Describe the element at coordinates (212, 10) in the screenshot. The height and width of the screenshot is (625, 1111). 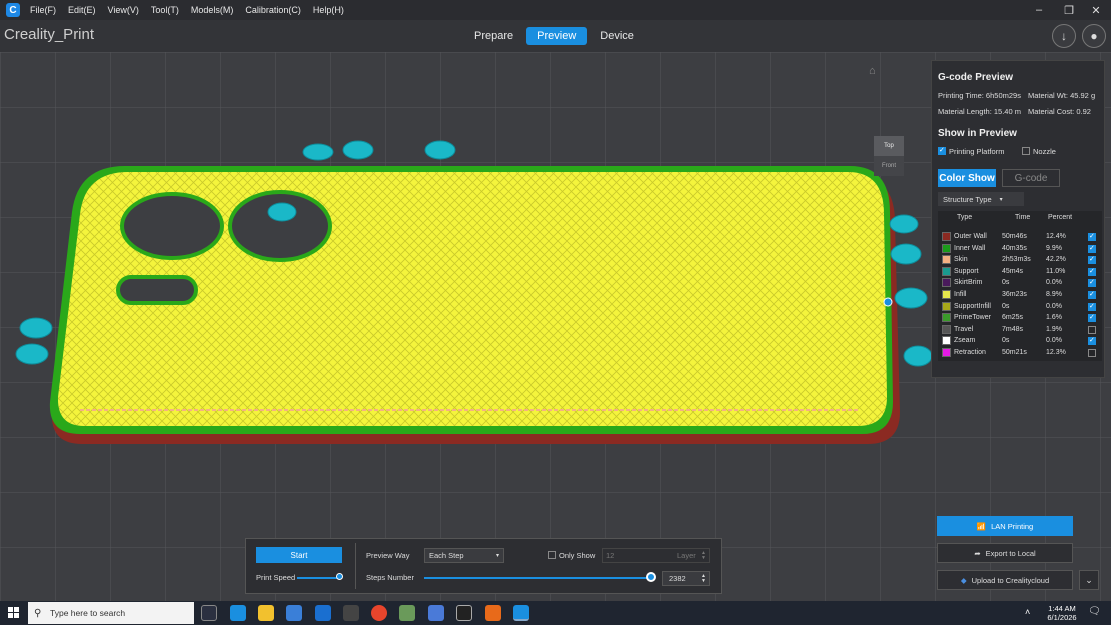
I see `menu-models: Models(M)` at that location.